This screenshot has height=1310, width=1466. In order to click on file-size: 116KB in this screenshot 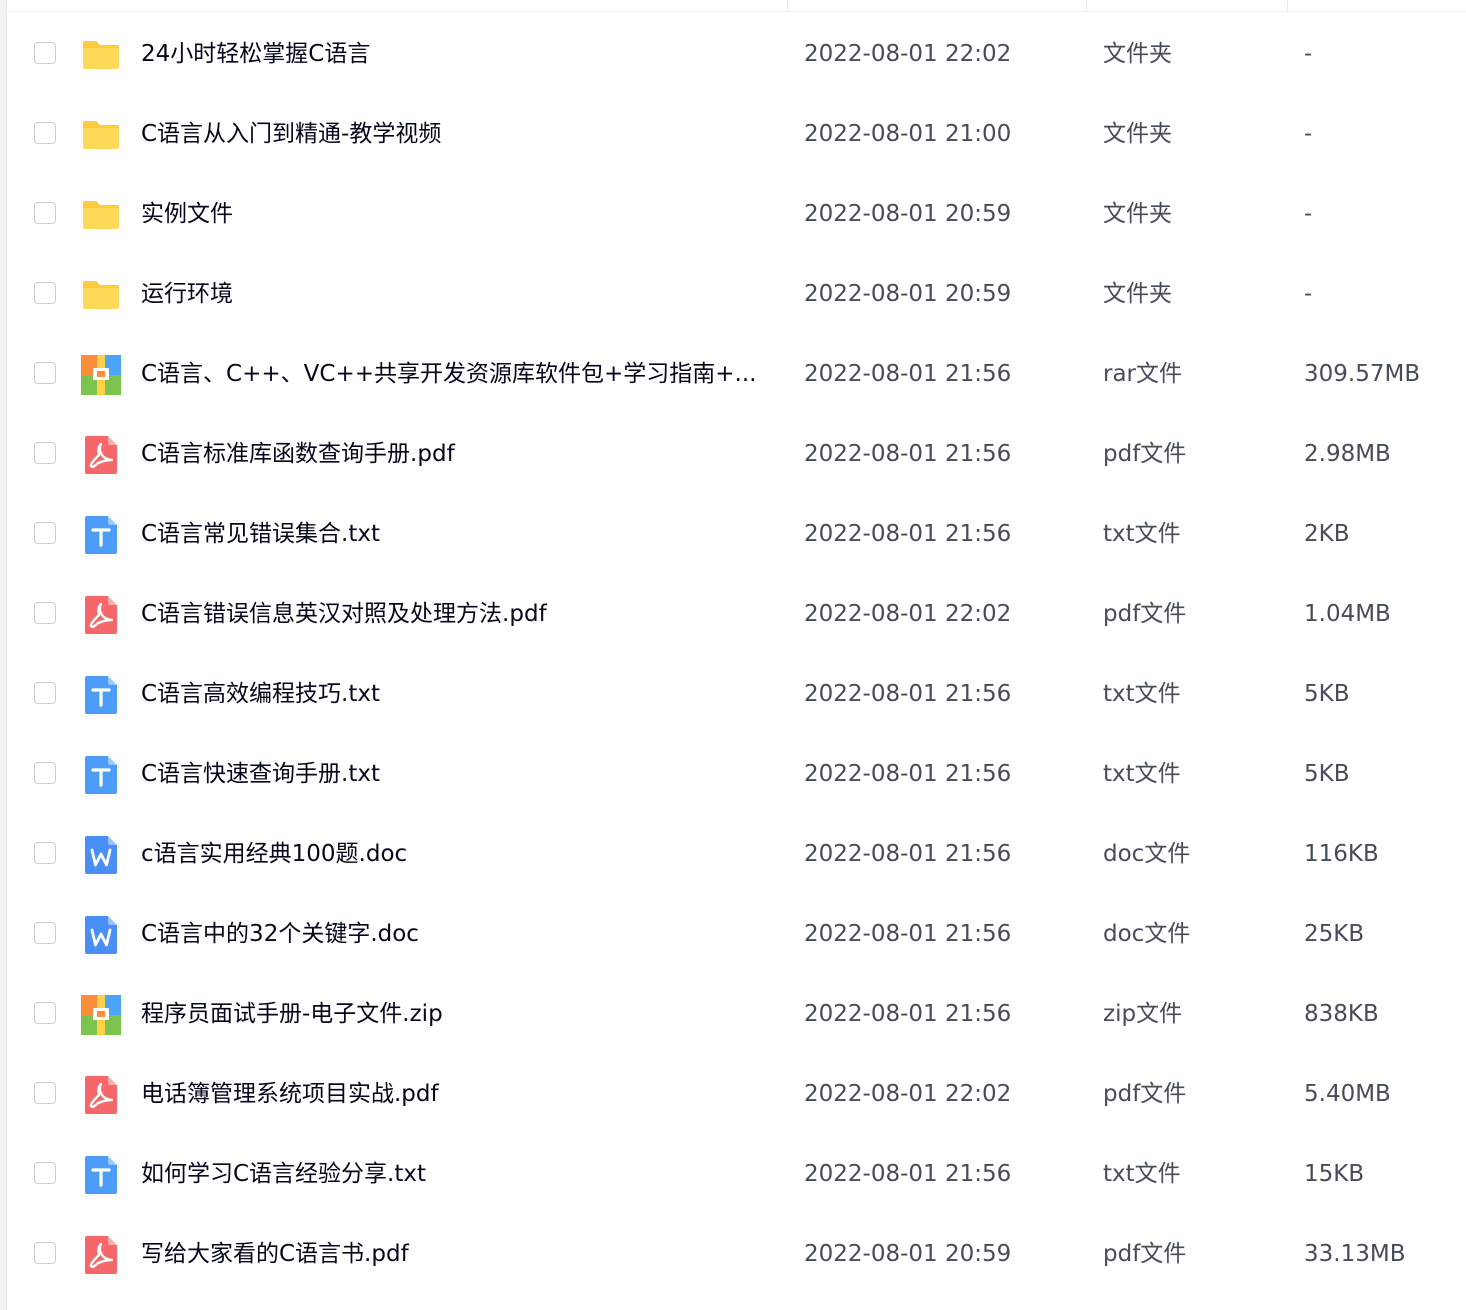, I will do `click(1341, 854)`.